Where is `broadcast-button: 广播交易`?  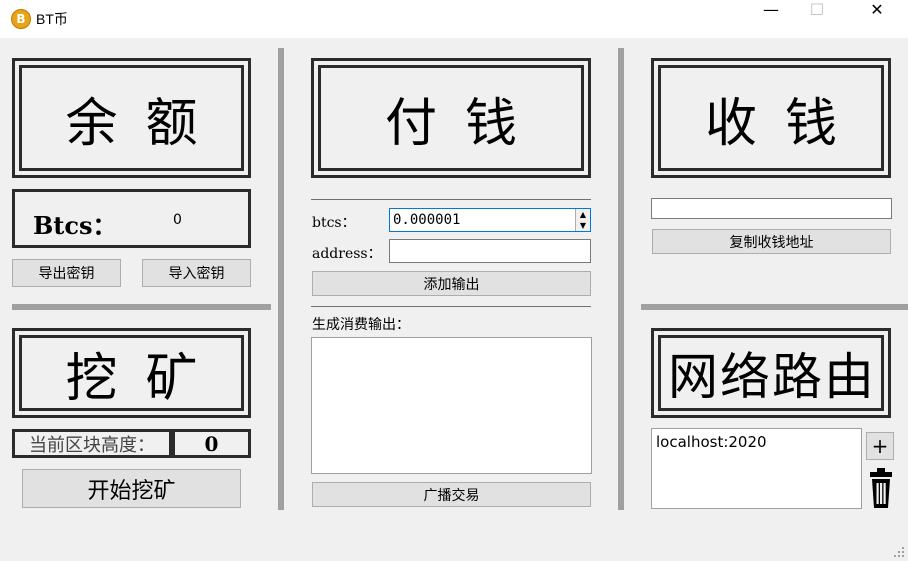
broadcast-button: 广播交易 is located at coordinates (451, 494).